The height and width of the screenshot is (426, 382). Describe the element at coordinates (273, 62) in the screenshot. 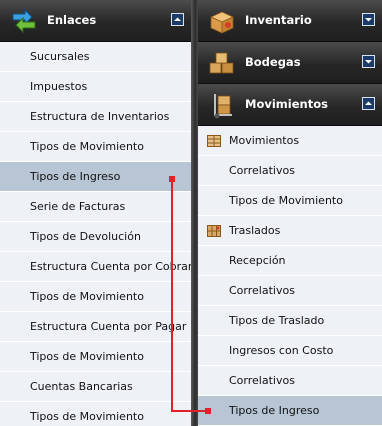

I see `bodegas-title: Bodegas` at that location.